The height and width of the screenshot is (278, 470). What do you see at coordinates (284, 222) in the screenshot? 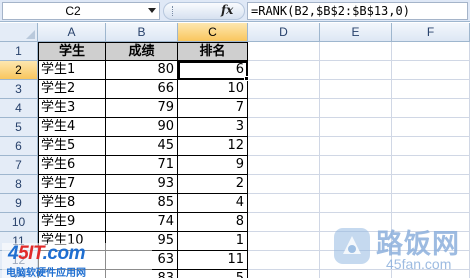
I see `cell-d10` at bounding box center [284, 222].